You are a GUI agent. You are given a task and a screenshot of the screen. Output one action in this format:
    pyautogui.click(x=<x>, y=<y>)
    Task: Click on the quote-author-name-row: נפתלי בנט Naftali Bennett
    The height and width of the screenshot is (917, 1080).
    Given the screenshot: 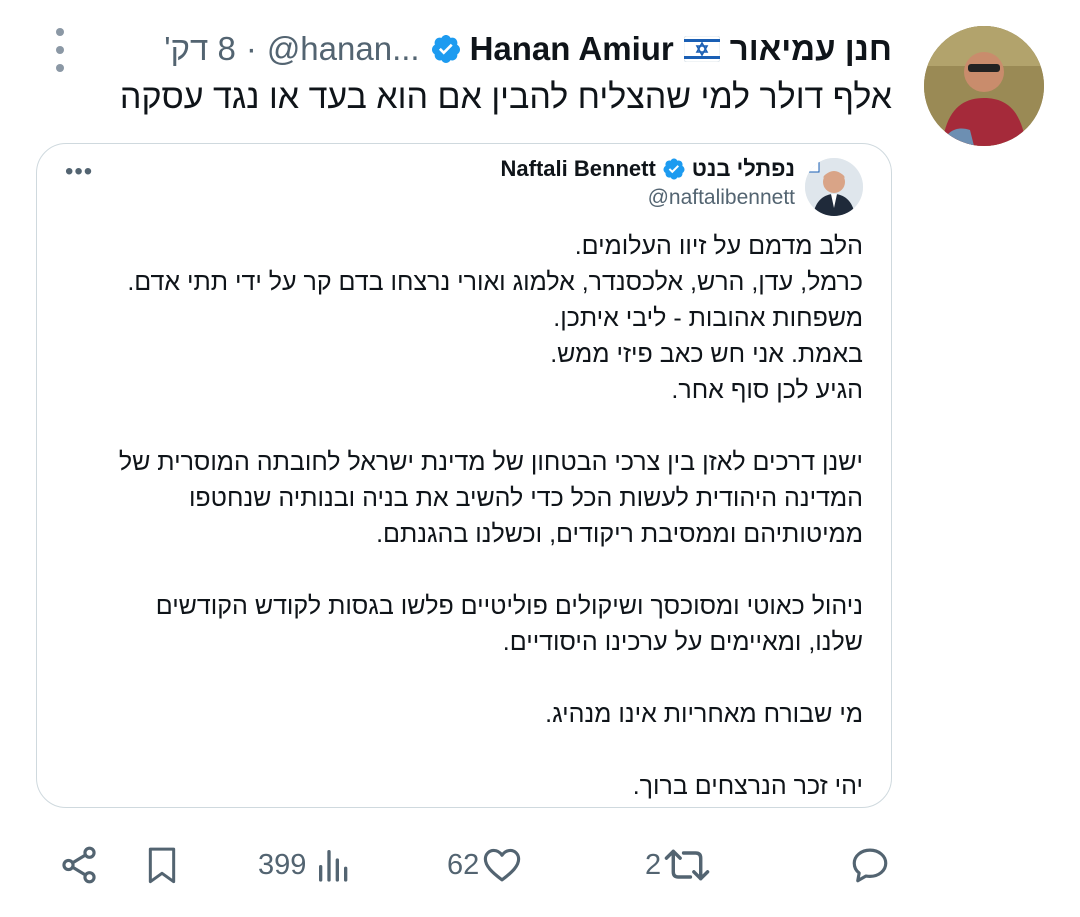 What is the action you would take?
    pyautogui.click(x=648, y=169)
    